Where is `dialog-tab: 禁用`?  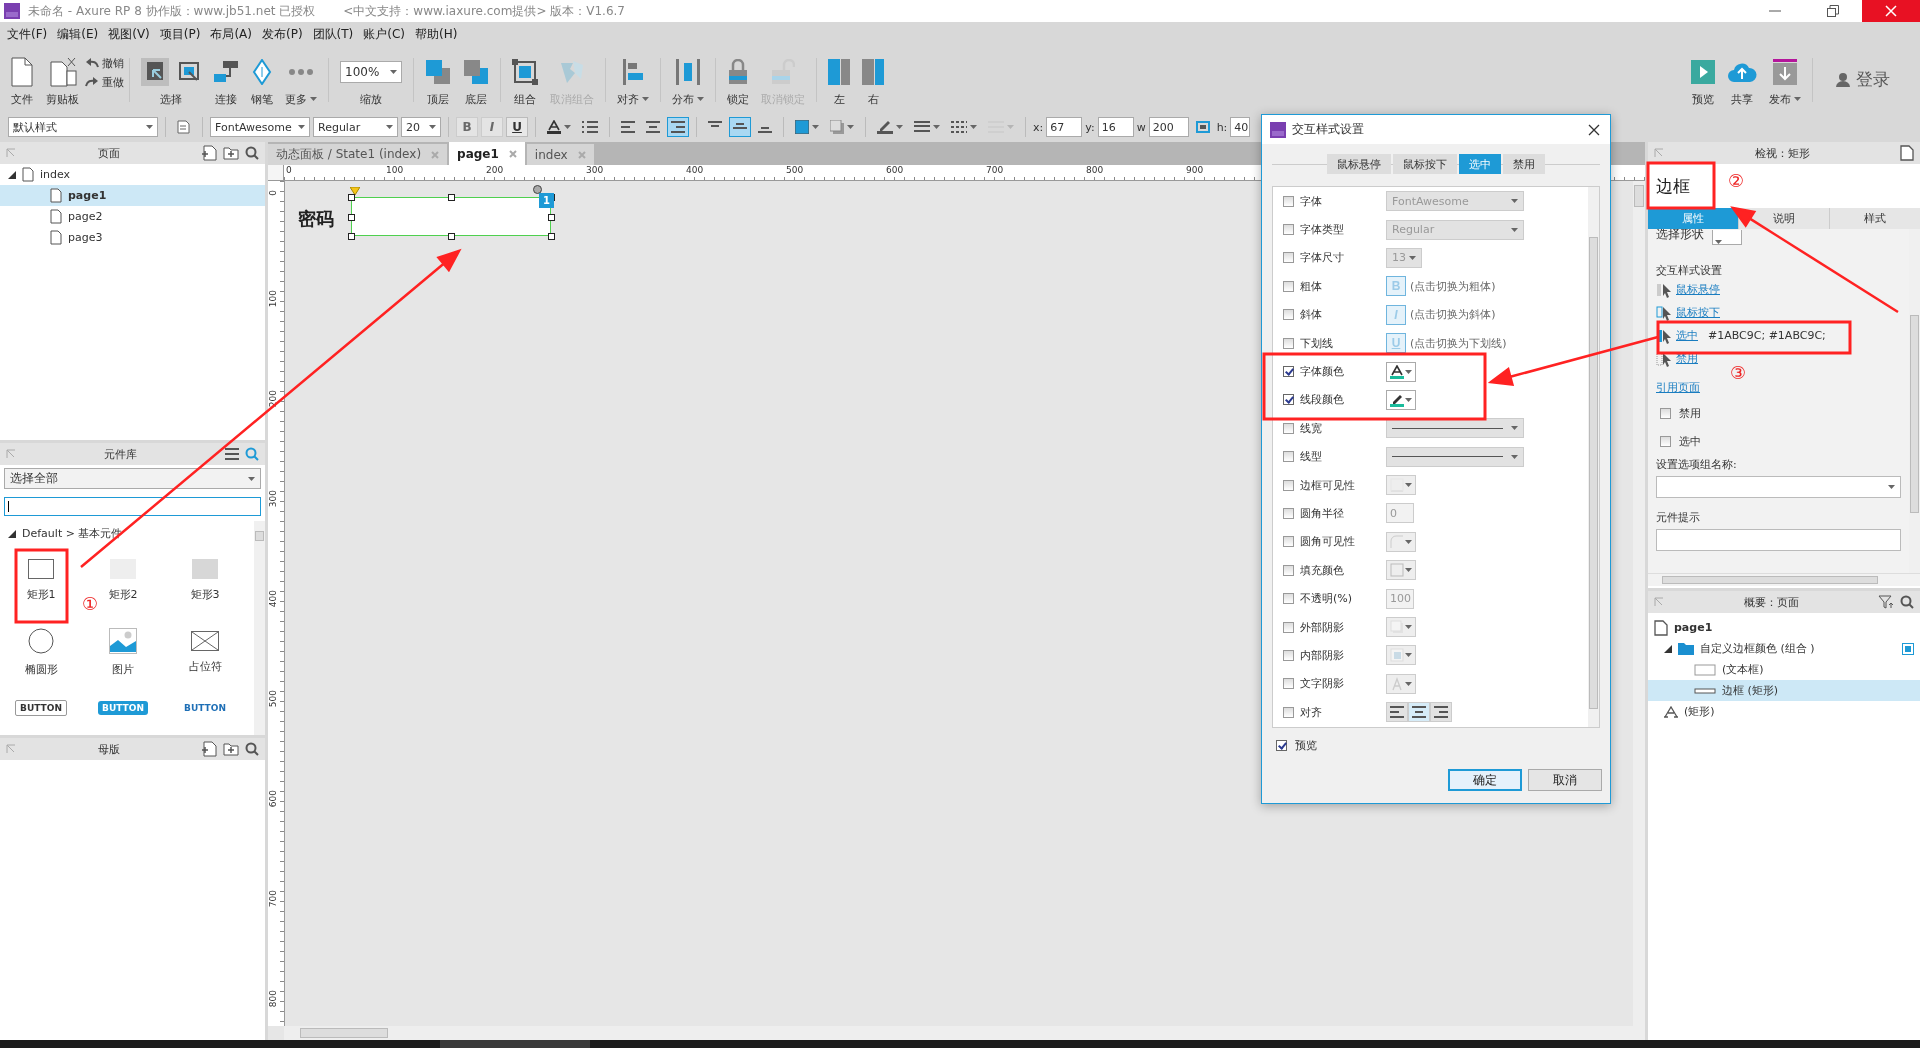
dialog-tab: 禁用 is located at coordinates (1524, 164).